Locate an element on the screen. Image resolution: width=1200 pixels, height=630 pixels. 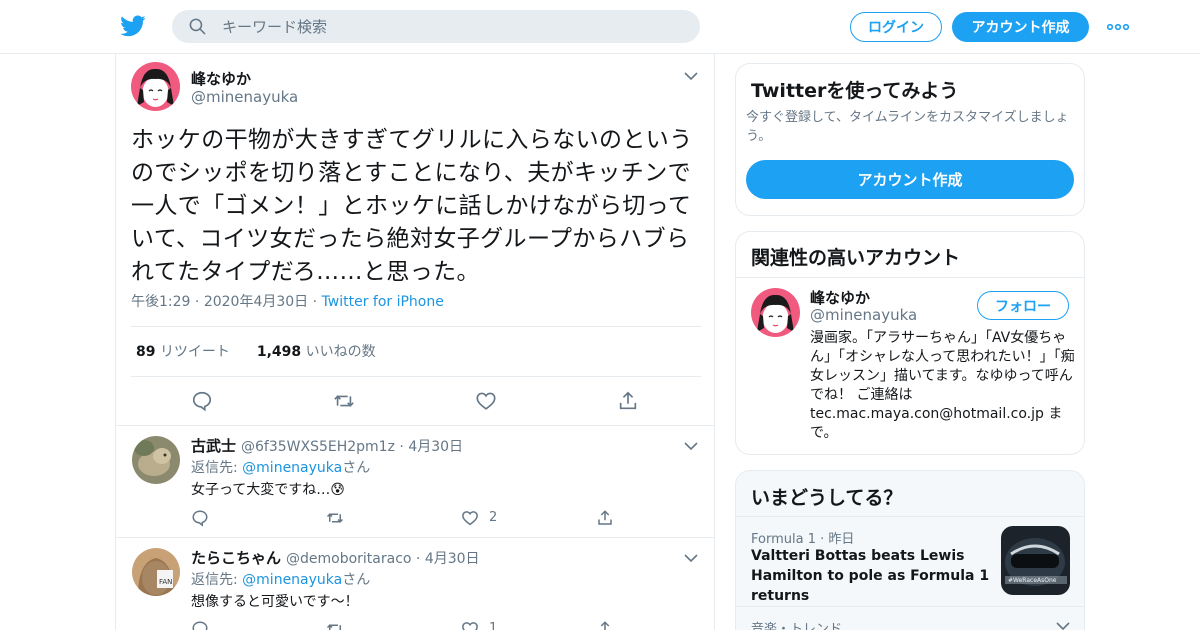
trend-item-image: #WeRaceAsOne is located at coordinates (1035, 560).